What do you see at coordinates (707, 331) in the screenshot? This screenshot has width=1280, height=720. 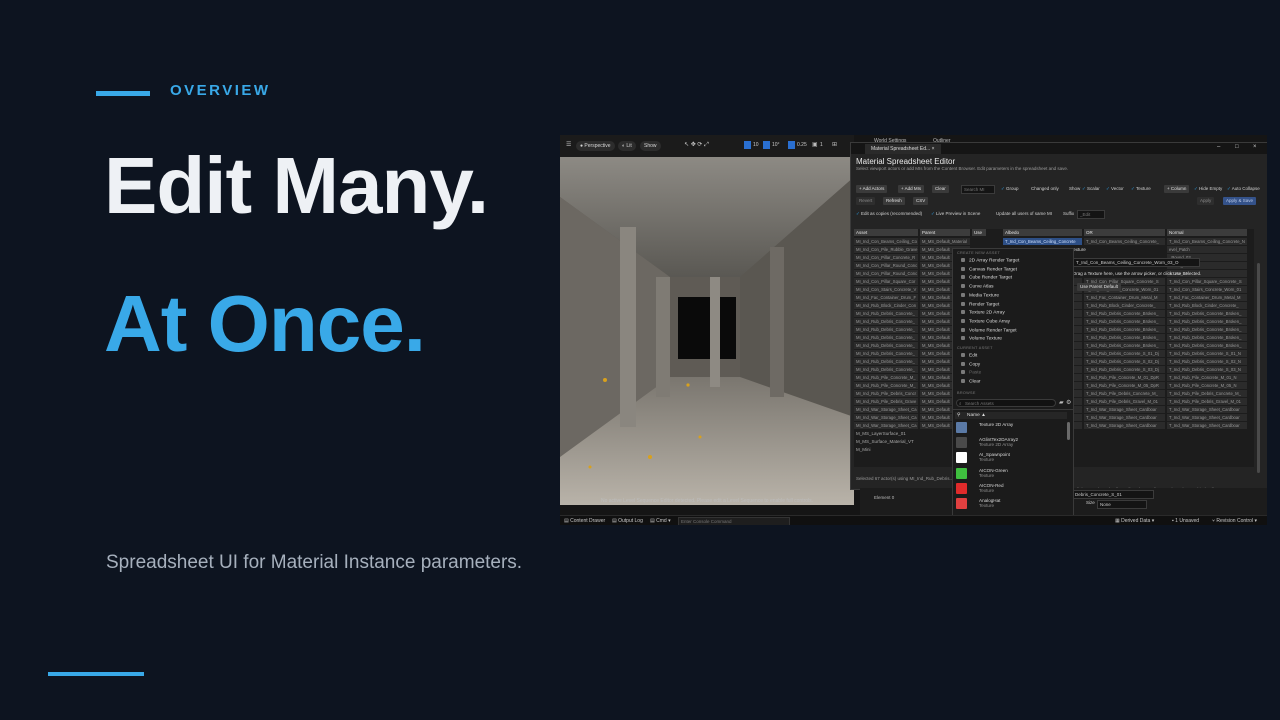 I see `level-viewport` at bounding box center [707, 331].